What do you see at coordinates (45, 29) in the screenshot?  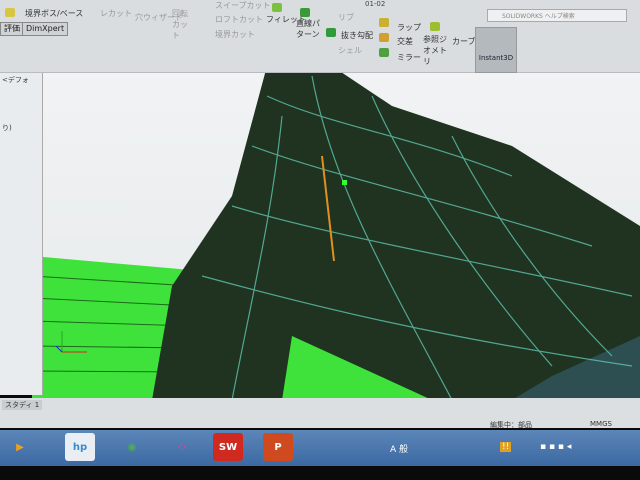 I see `tab-dimxpert: DimXpert` at bounding box center [45, 29].